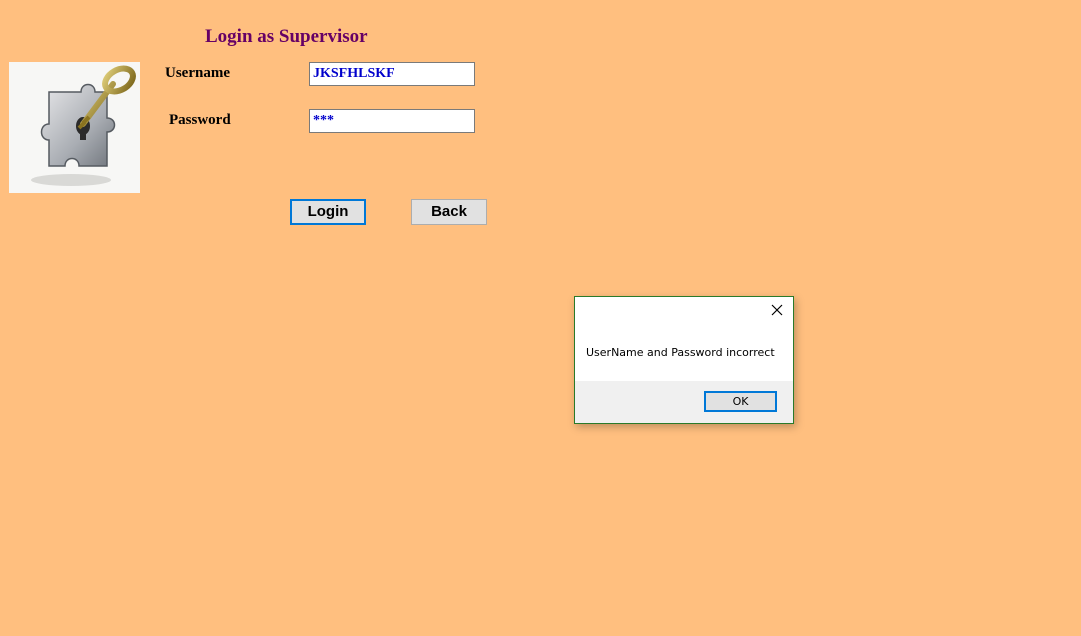  I want to click on password-label: Password, so click(200, 120).